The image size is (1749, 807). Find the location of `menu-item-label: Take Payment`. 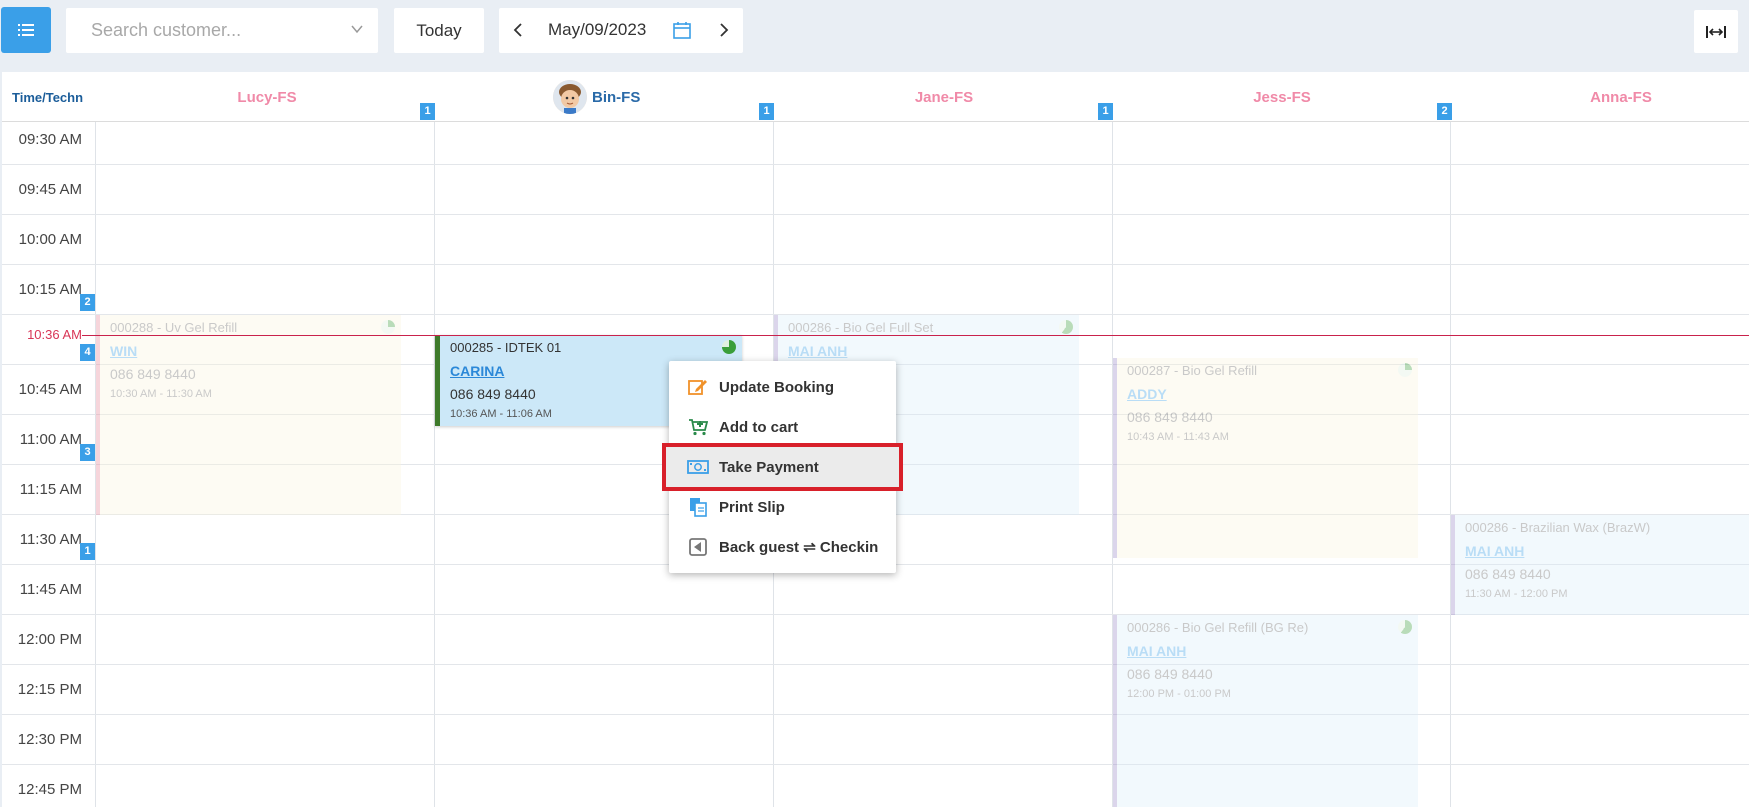

menu-item-label: Take Payment is located at coordinates (769, 467).